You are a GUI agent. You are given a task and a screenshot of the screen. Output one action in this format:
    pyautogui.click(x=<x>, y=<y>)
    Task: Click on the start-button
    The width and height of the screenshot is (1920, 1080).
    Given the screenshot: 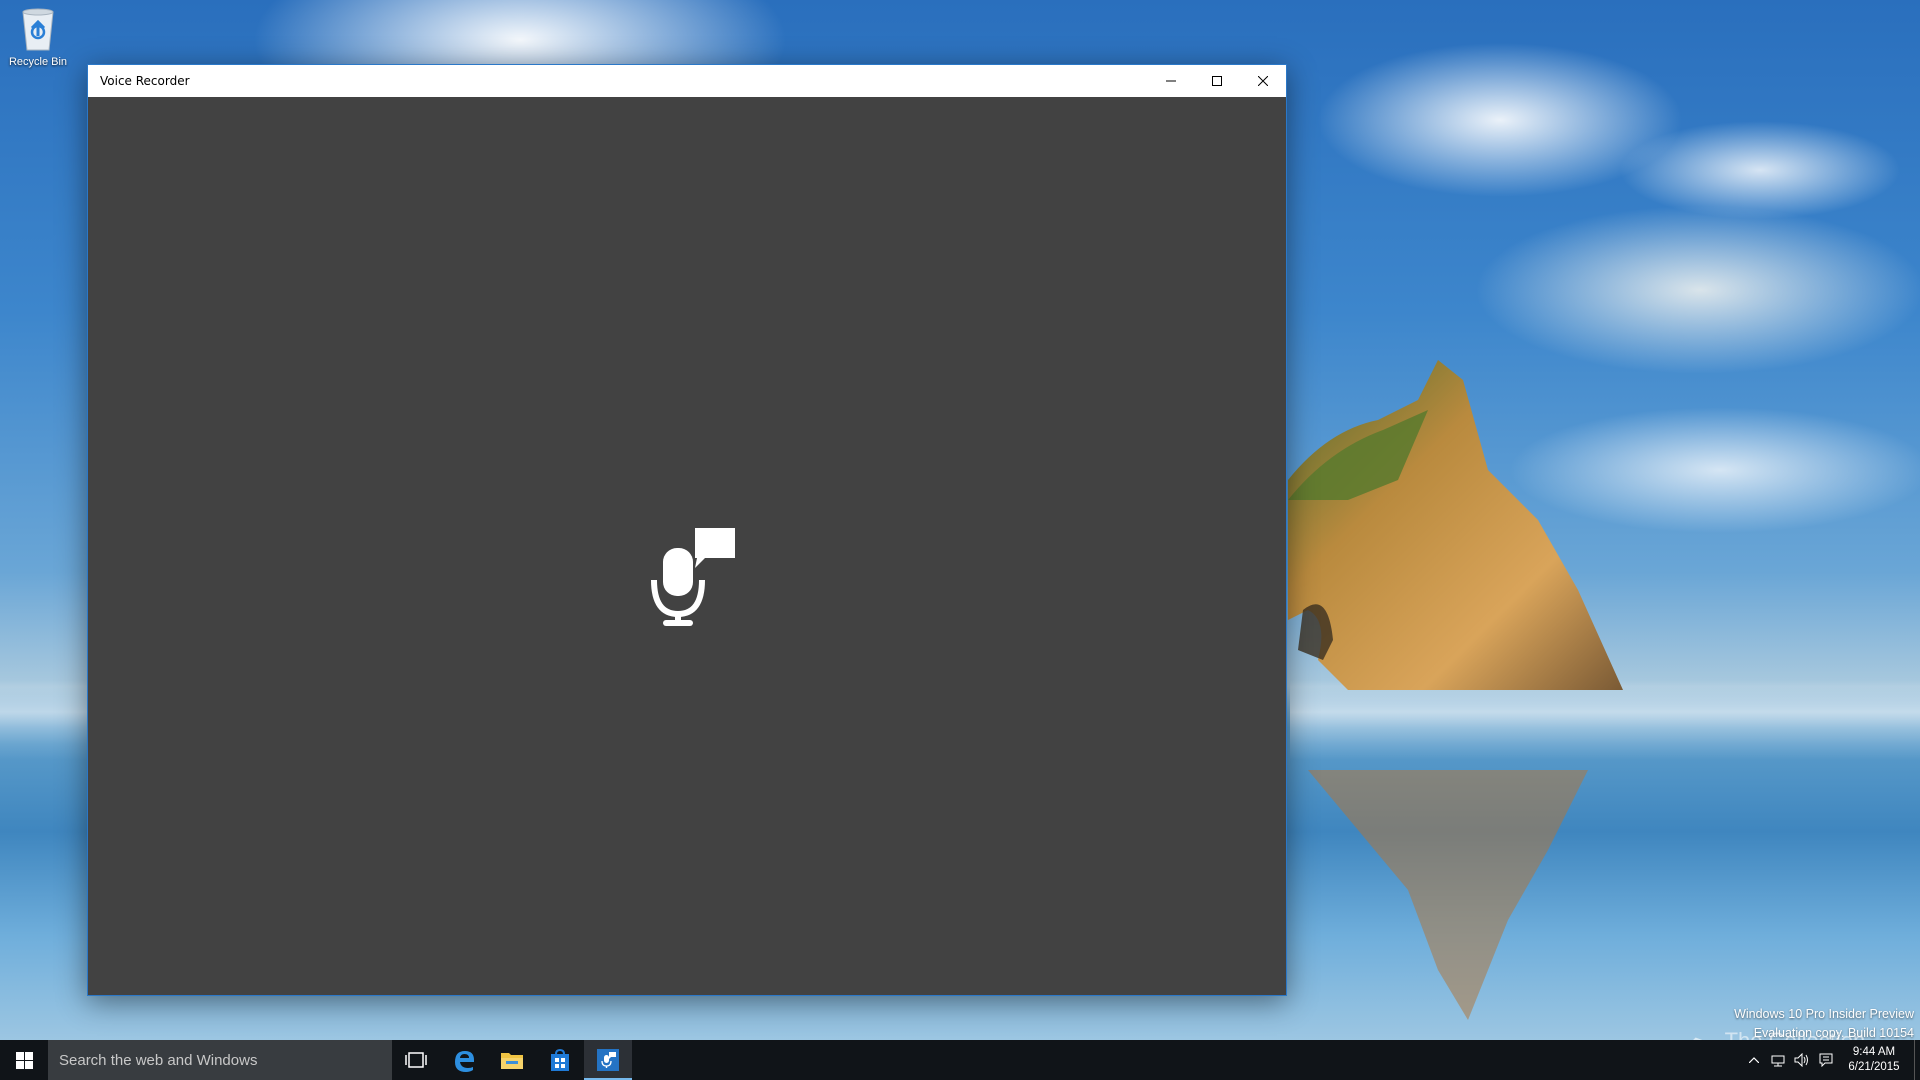 What is the action you would take?
    pyautogui.click(x=24, y=1060)
    